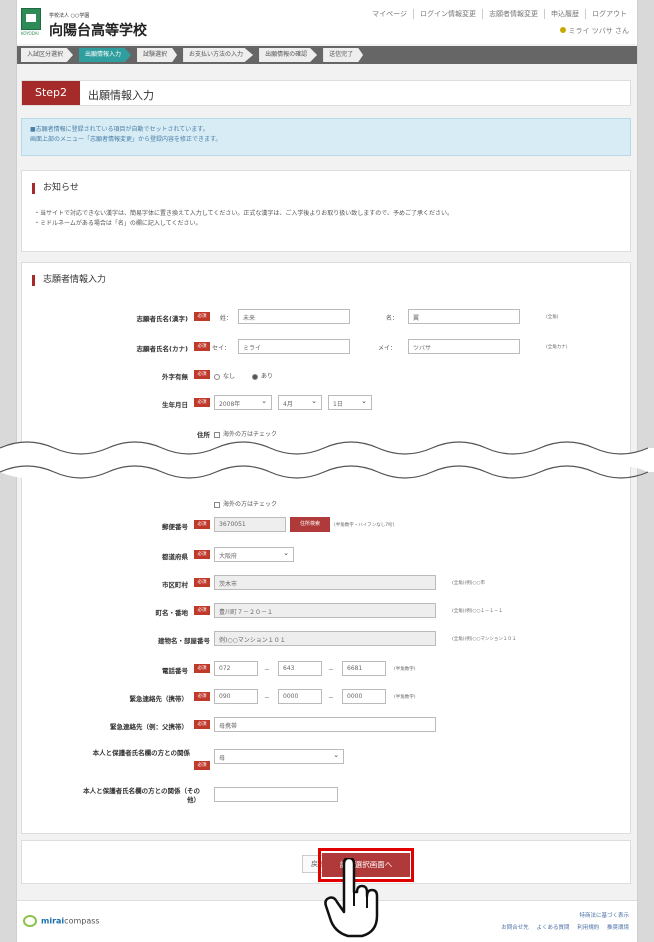  I want to click on input-tel-3: 6681, so click(364, 668).